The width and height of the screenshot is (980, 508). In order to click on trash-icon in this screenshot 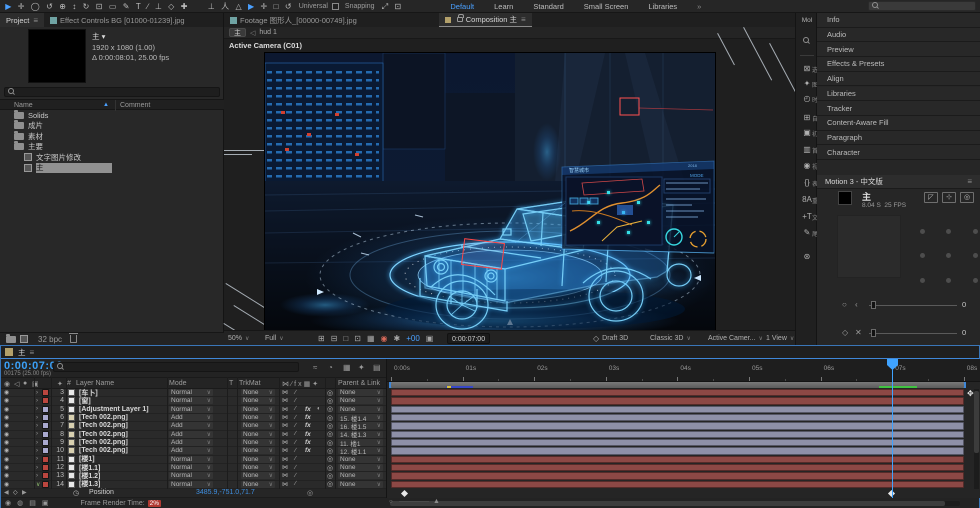, I will do `click(74, 338)`.